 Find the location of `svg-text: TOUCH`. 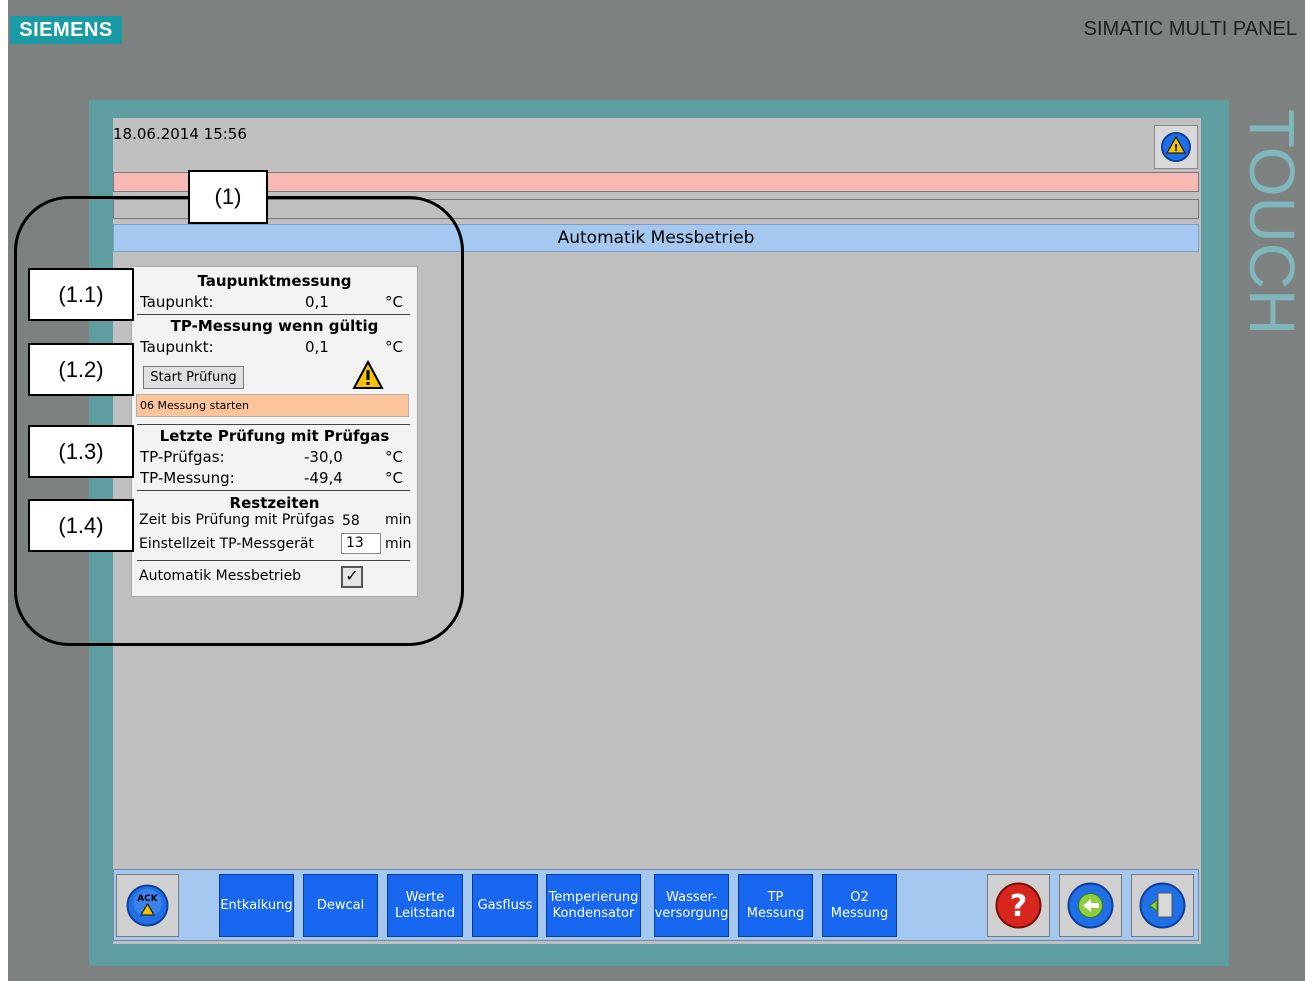

svg-text: TOUCH is located at coordinates (1269, 222).